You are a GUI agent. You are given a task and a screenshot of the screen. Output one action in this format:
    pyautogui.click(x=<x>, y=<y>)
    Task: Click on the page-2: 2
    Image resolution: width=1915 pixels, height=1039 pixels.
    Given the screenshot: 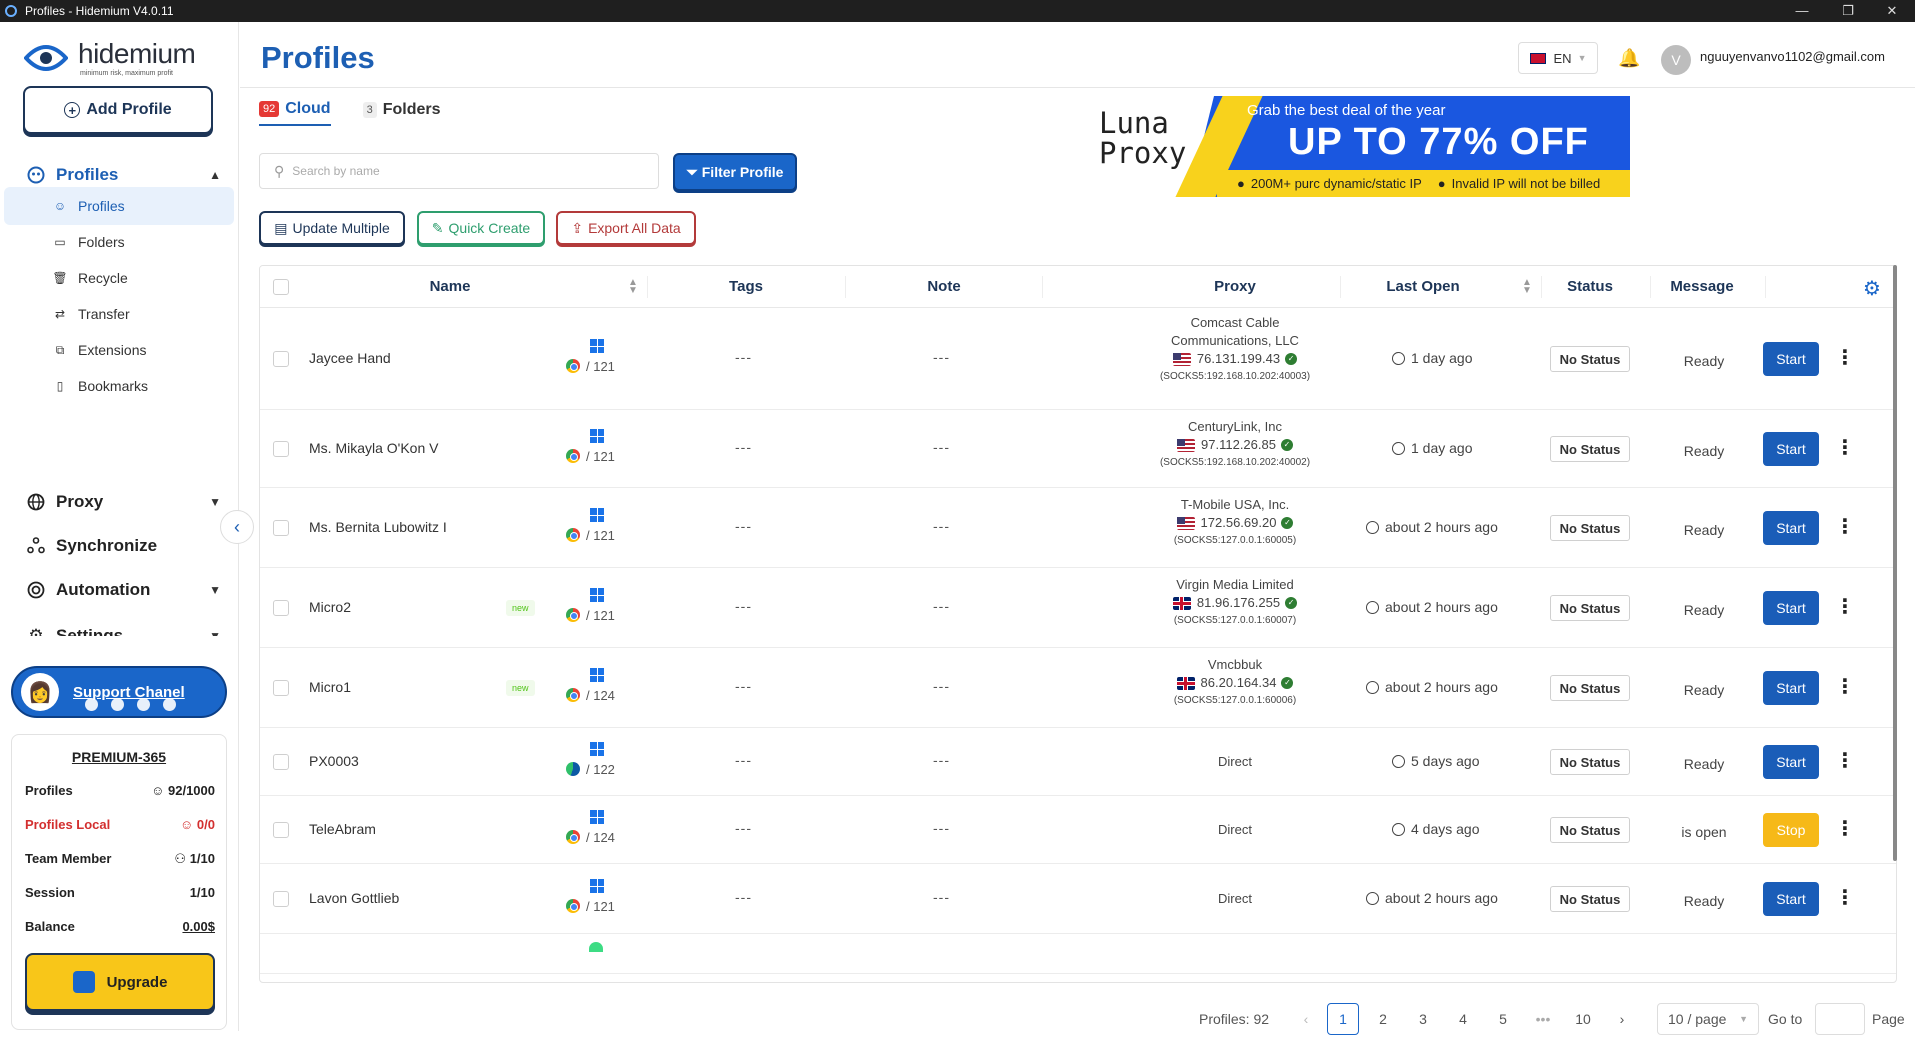 What is the action you would take?
    pyautogui.click(x=1383, y=1019)
    